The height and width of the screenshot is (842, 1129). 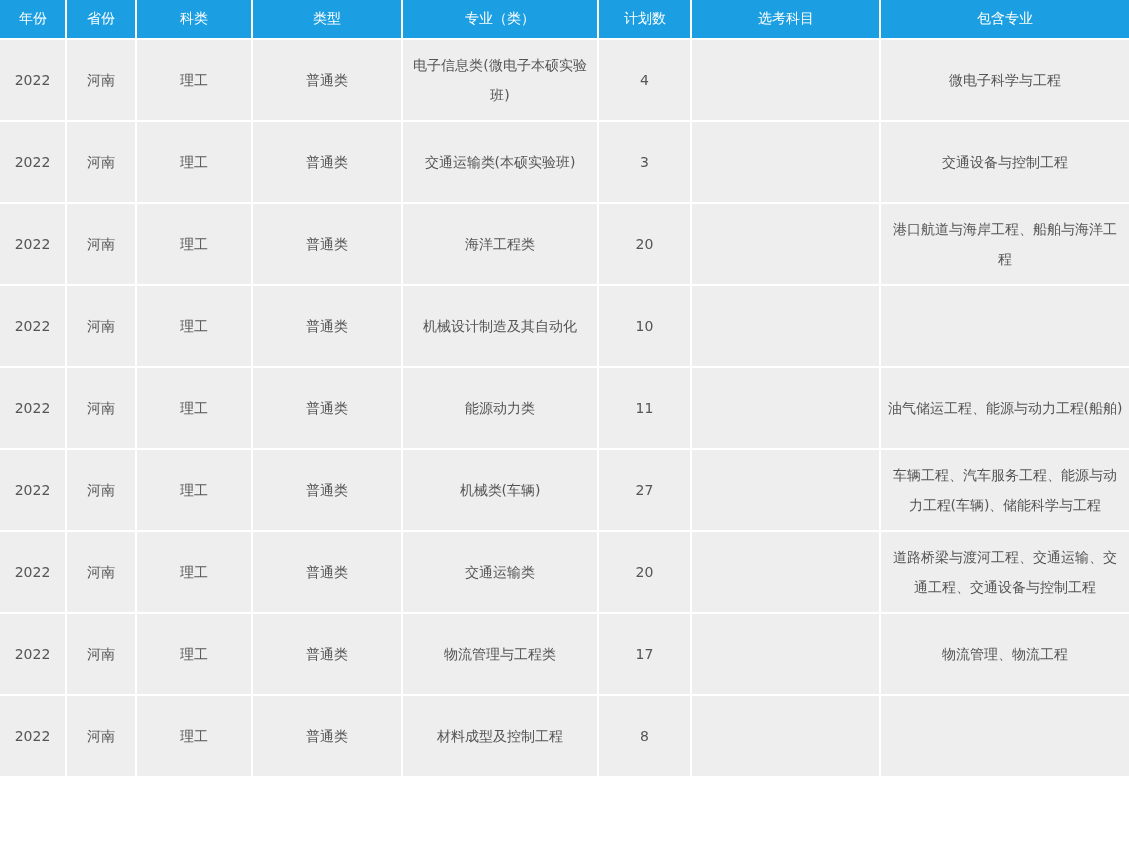 I want to click on column-header: 年份, so click(x=32, y=19).